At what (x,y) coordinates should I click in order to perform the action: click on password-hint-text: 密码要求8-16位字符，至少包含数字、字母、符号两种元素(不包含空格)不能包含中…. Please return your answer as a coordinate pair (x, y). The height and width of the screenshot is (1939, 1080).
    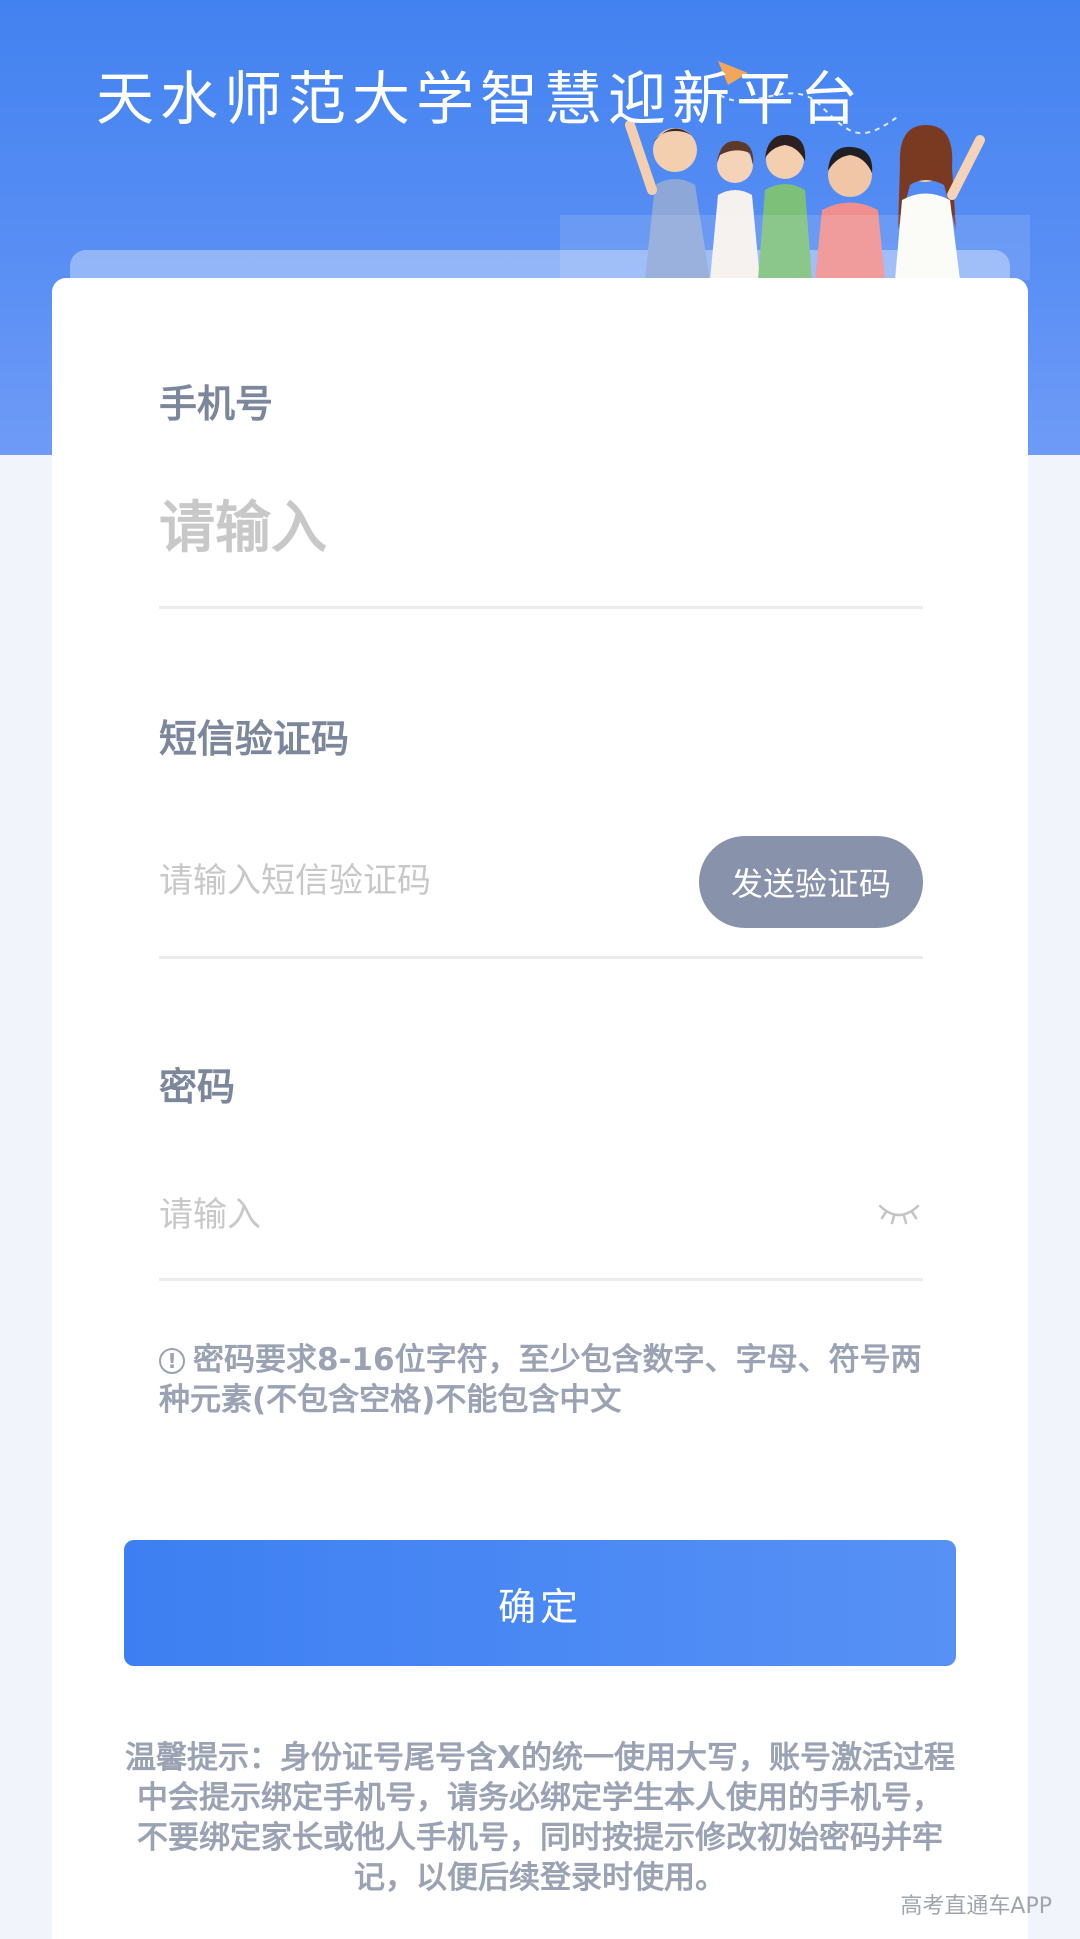
    Looking at the image, I should click on (540, 1380).